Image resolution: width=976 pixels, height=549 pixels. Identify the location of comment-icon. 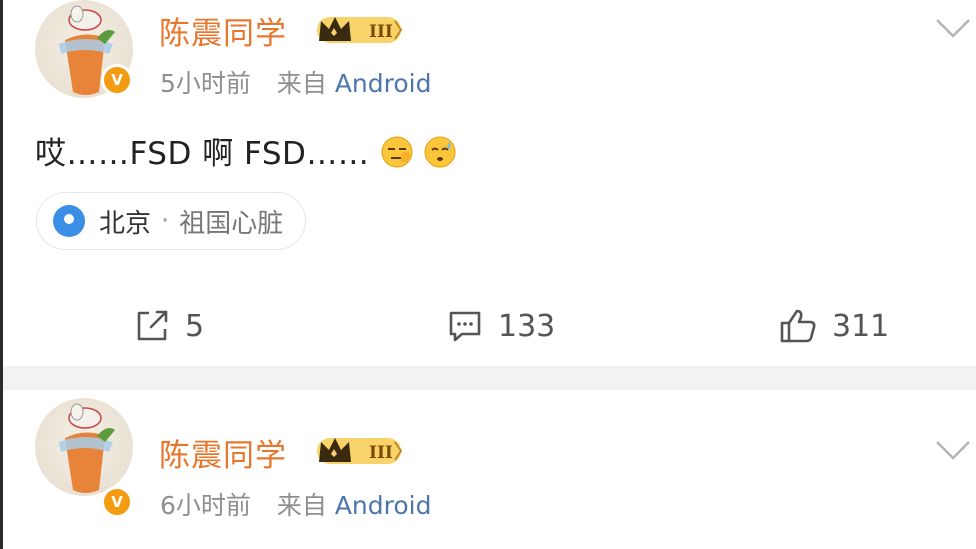
(465, 326).